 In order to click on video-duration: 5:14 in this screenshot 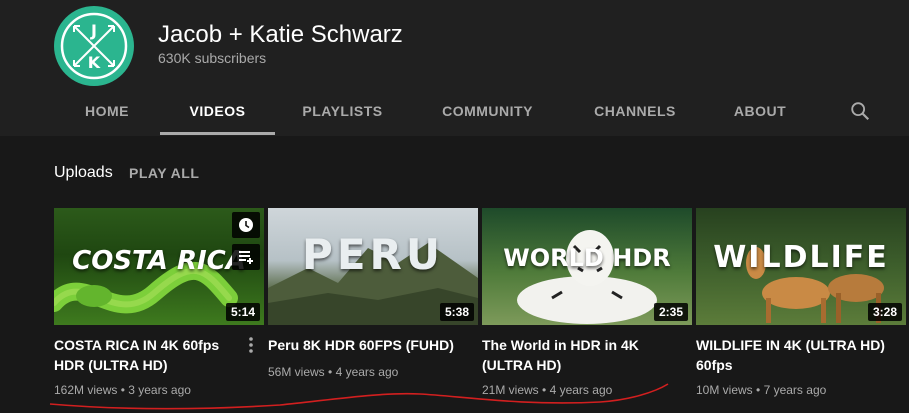, I will do `click(242, 312)`.